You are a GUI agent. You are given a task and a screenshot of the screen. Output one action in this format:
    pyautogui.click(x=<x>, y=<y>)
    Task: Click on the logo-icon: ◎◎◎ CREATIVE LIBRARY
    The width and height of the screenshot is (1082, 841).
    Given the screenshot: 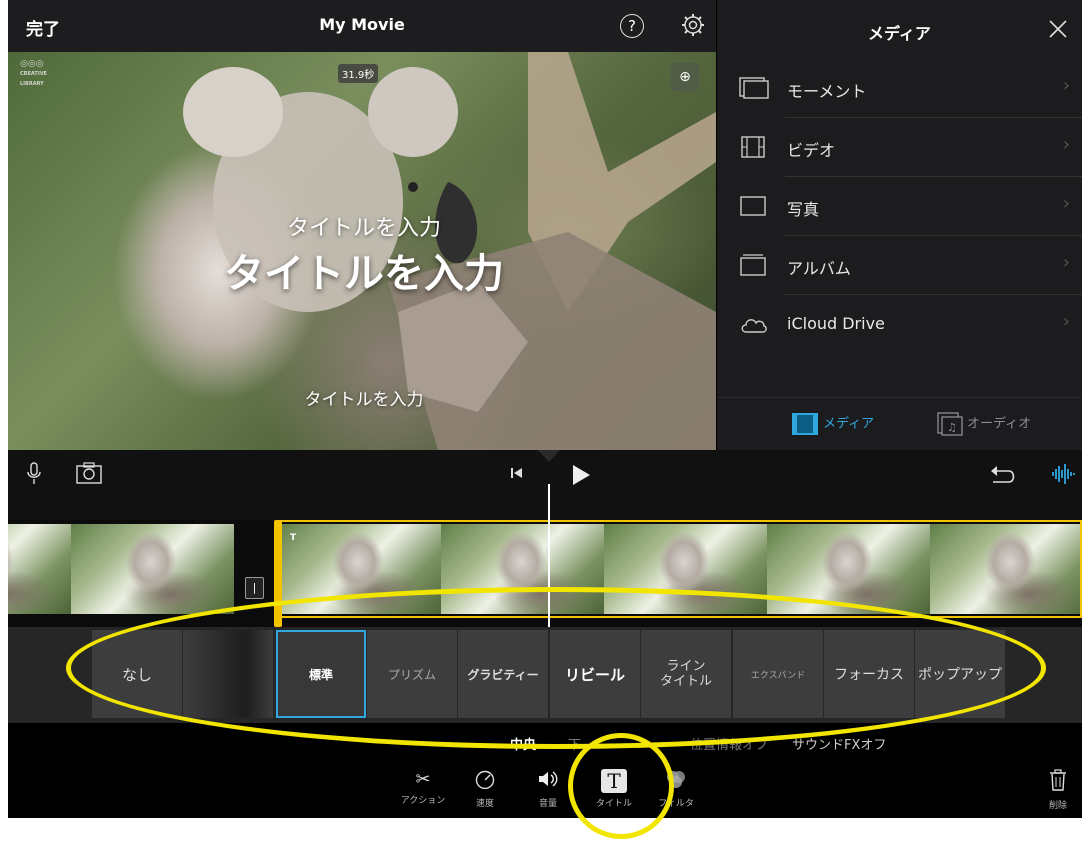 What is the action you would take?
    pyautogui.click(x=33, y=73)
    